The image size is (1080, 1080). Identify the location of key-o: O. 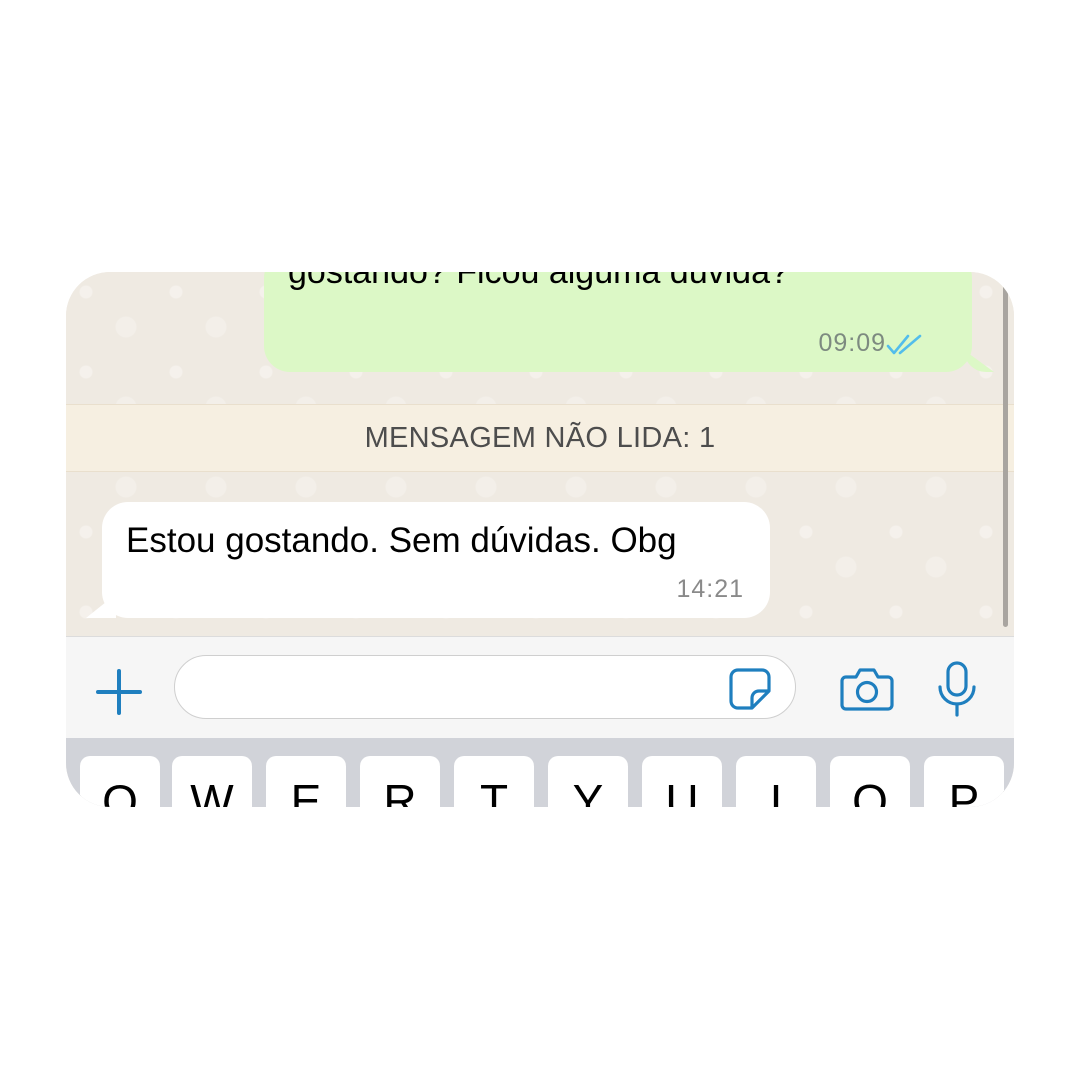
(870, 781).